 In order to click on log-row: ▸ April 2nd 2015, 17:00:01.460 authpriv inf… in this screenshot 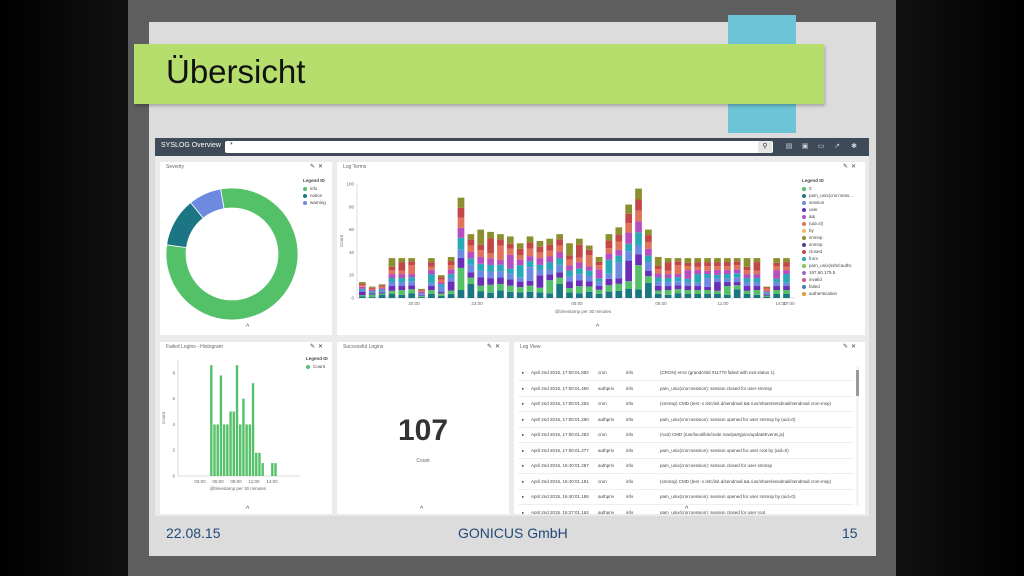, I will do `click(686, 389)`.